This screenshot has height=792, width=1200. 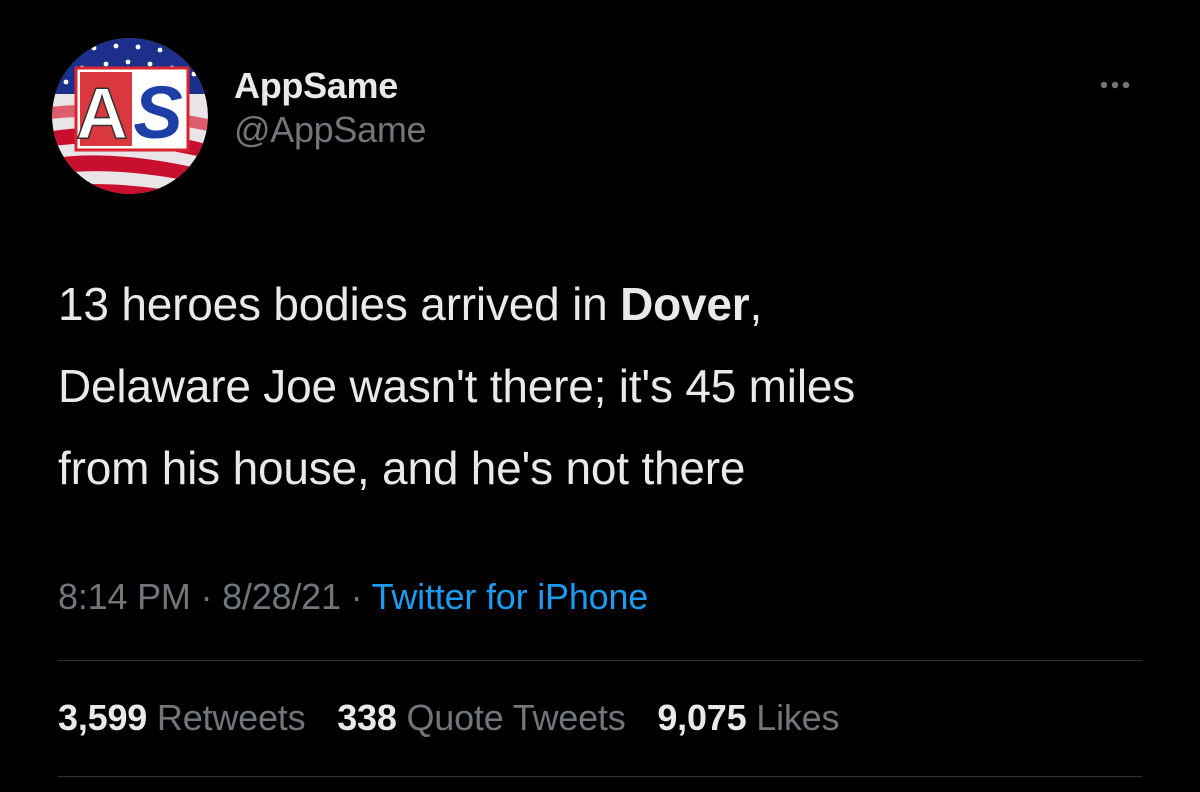 What do you see at coordinates (798, 717) in the screenshot?
I see `likes-label: Likes` at bounding box center [798, 717].